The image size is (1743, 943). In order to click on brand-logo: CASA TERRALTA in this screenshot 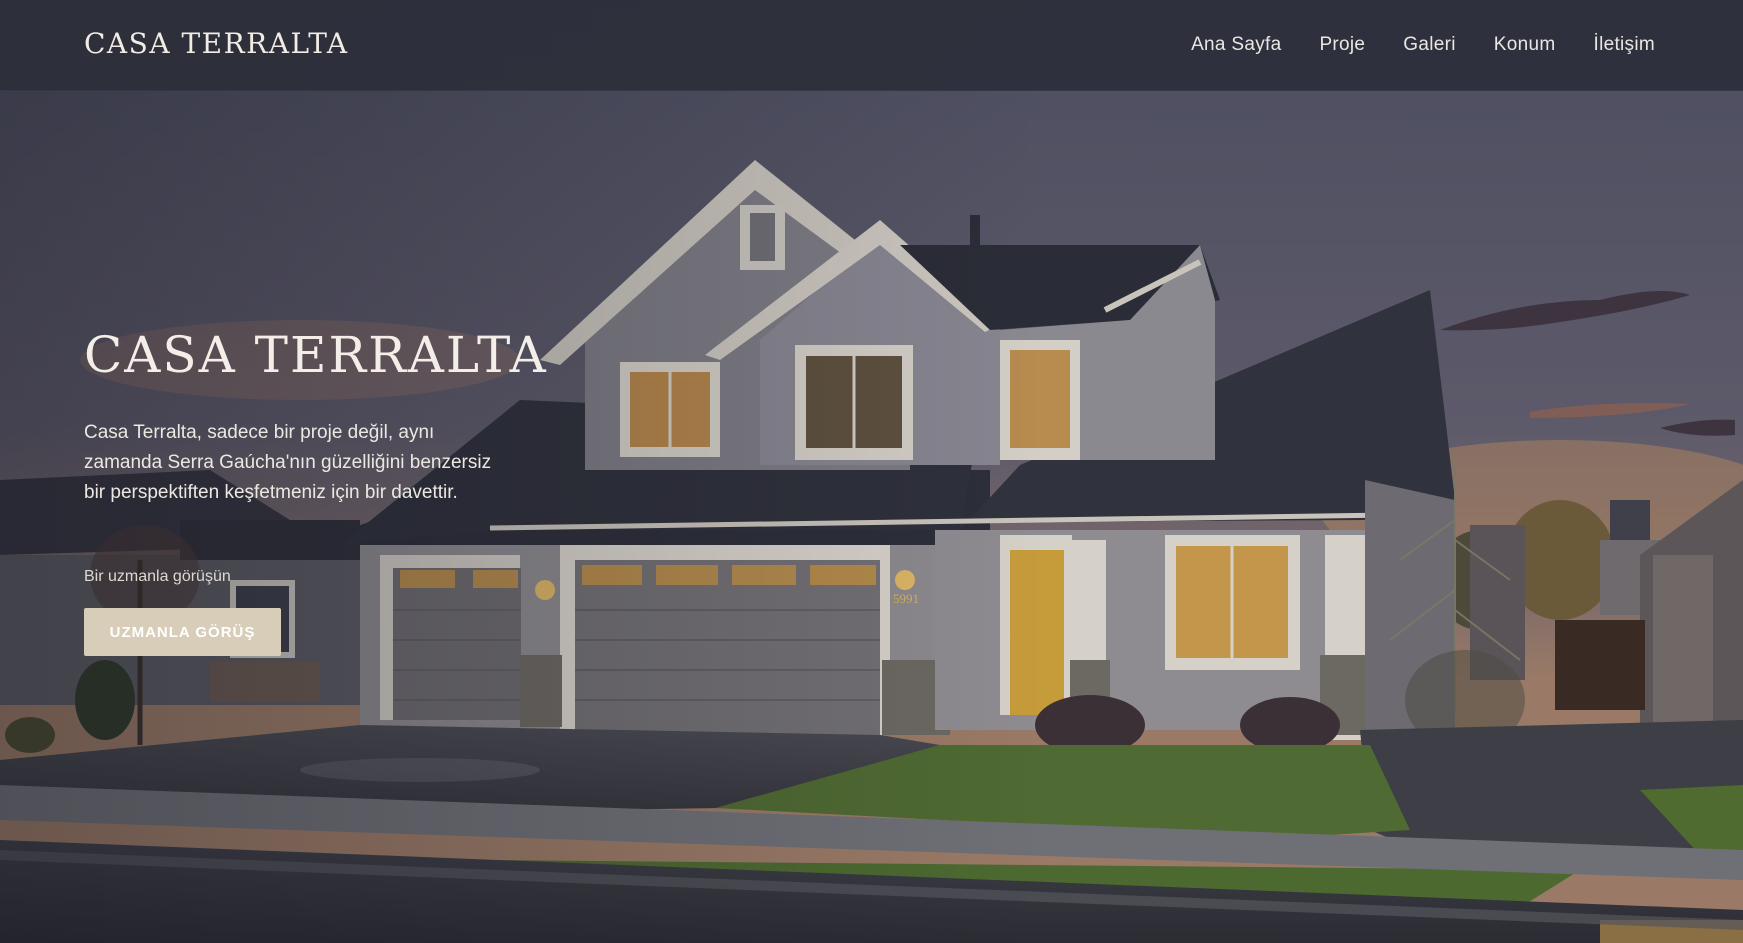, I will do `click(216, 43)`.